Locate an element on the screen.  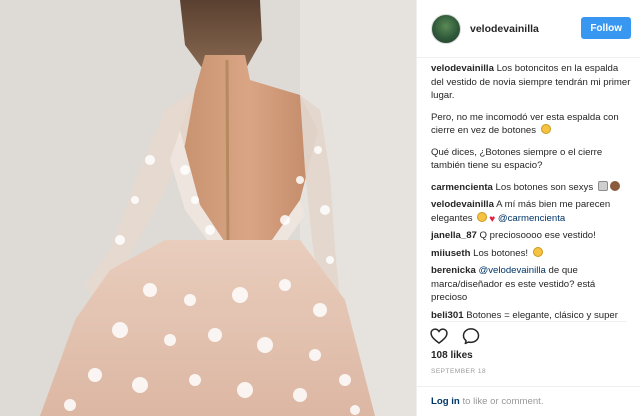
post-header: velodevainilla Follow is located at coordinates (528, 29).